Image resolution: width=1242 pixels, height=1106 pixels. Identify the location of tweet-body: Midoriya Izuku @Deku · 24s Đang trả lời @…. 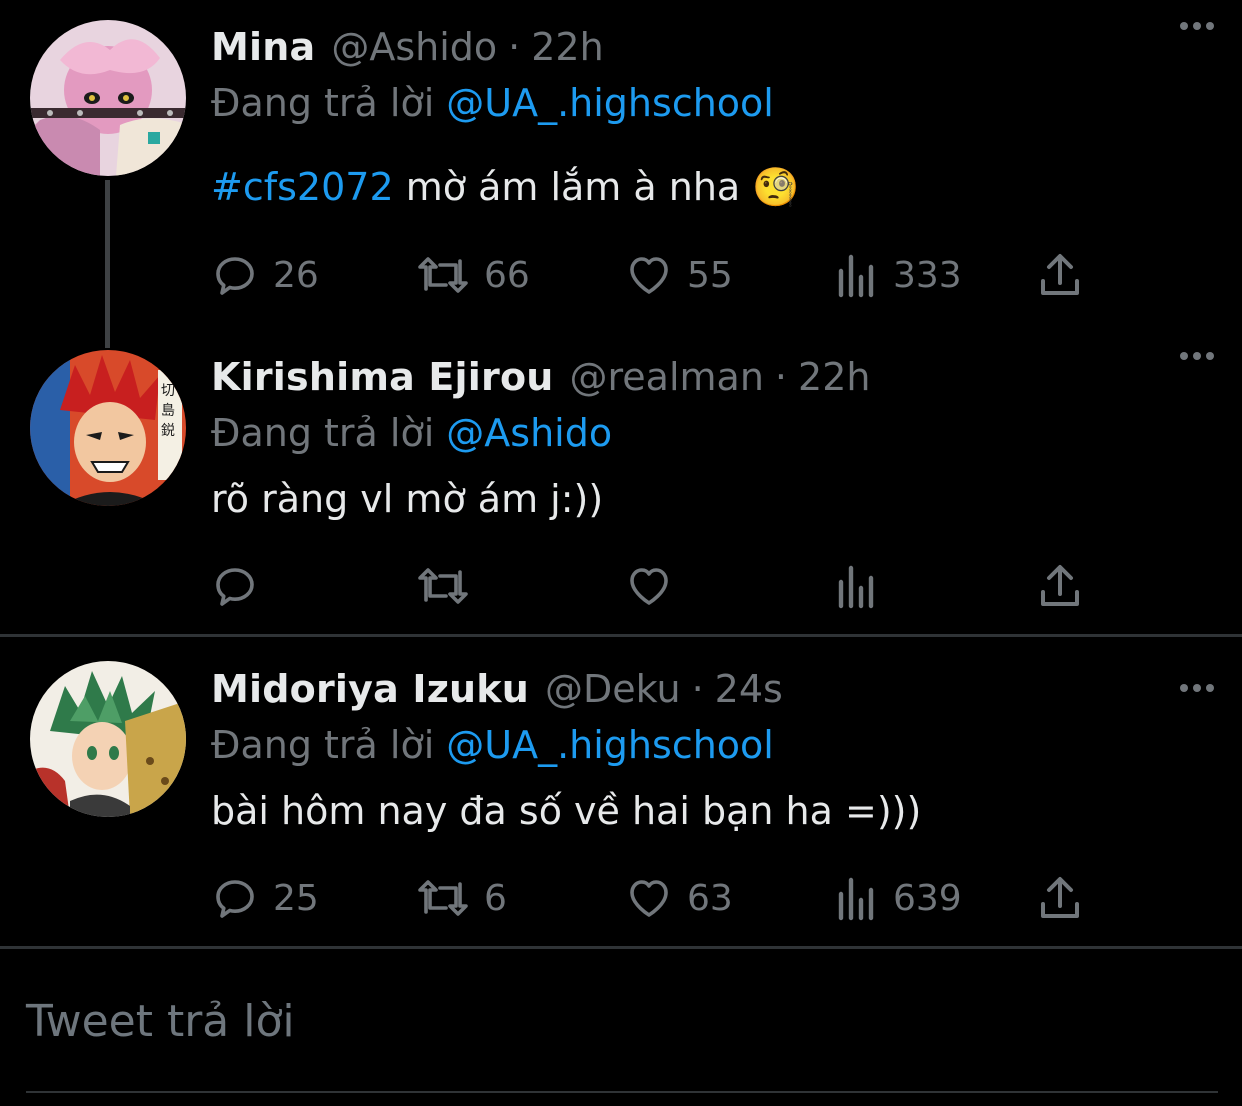
(711, 749).